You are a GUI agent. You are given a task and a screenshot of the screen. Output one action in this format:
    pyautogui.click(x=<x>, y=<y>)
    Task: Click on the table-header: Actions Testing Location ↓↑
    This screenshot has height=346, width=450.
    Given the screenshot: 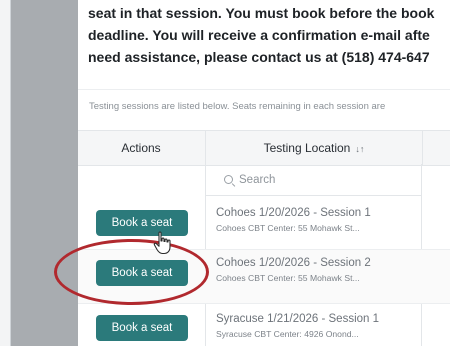 What is the action you would take?
    pyautogui.click(x=264, y=148)
    